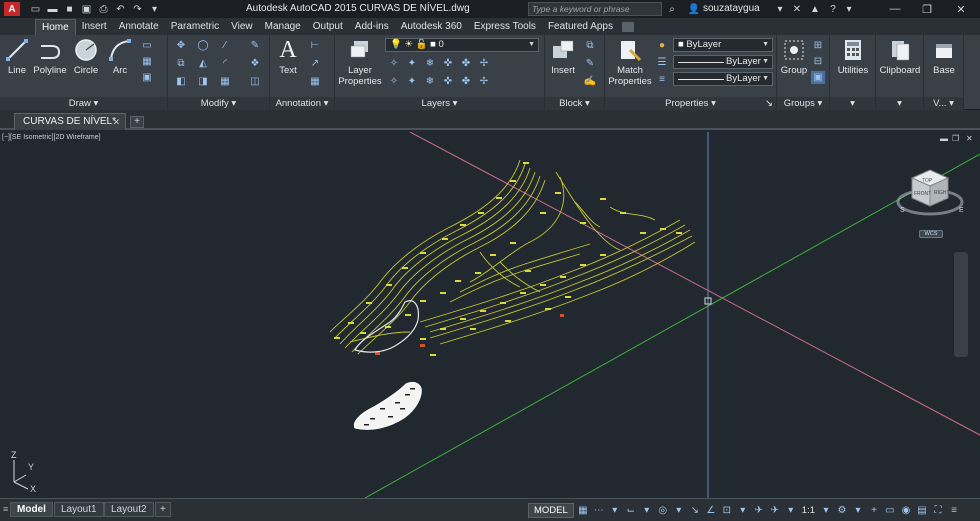 The height and width of the screenshot is (521, 980). What do you see at coordinates (181, 45) in the screenshot?
I see `move-icon: ✥` at bounding box center [181, 45].